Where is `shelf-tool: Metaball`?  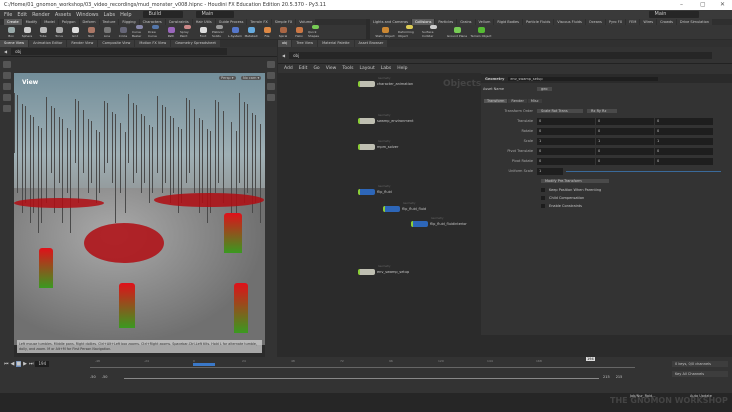
shelf-tool: Metaball is located at coordinates (251, 32).